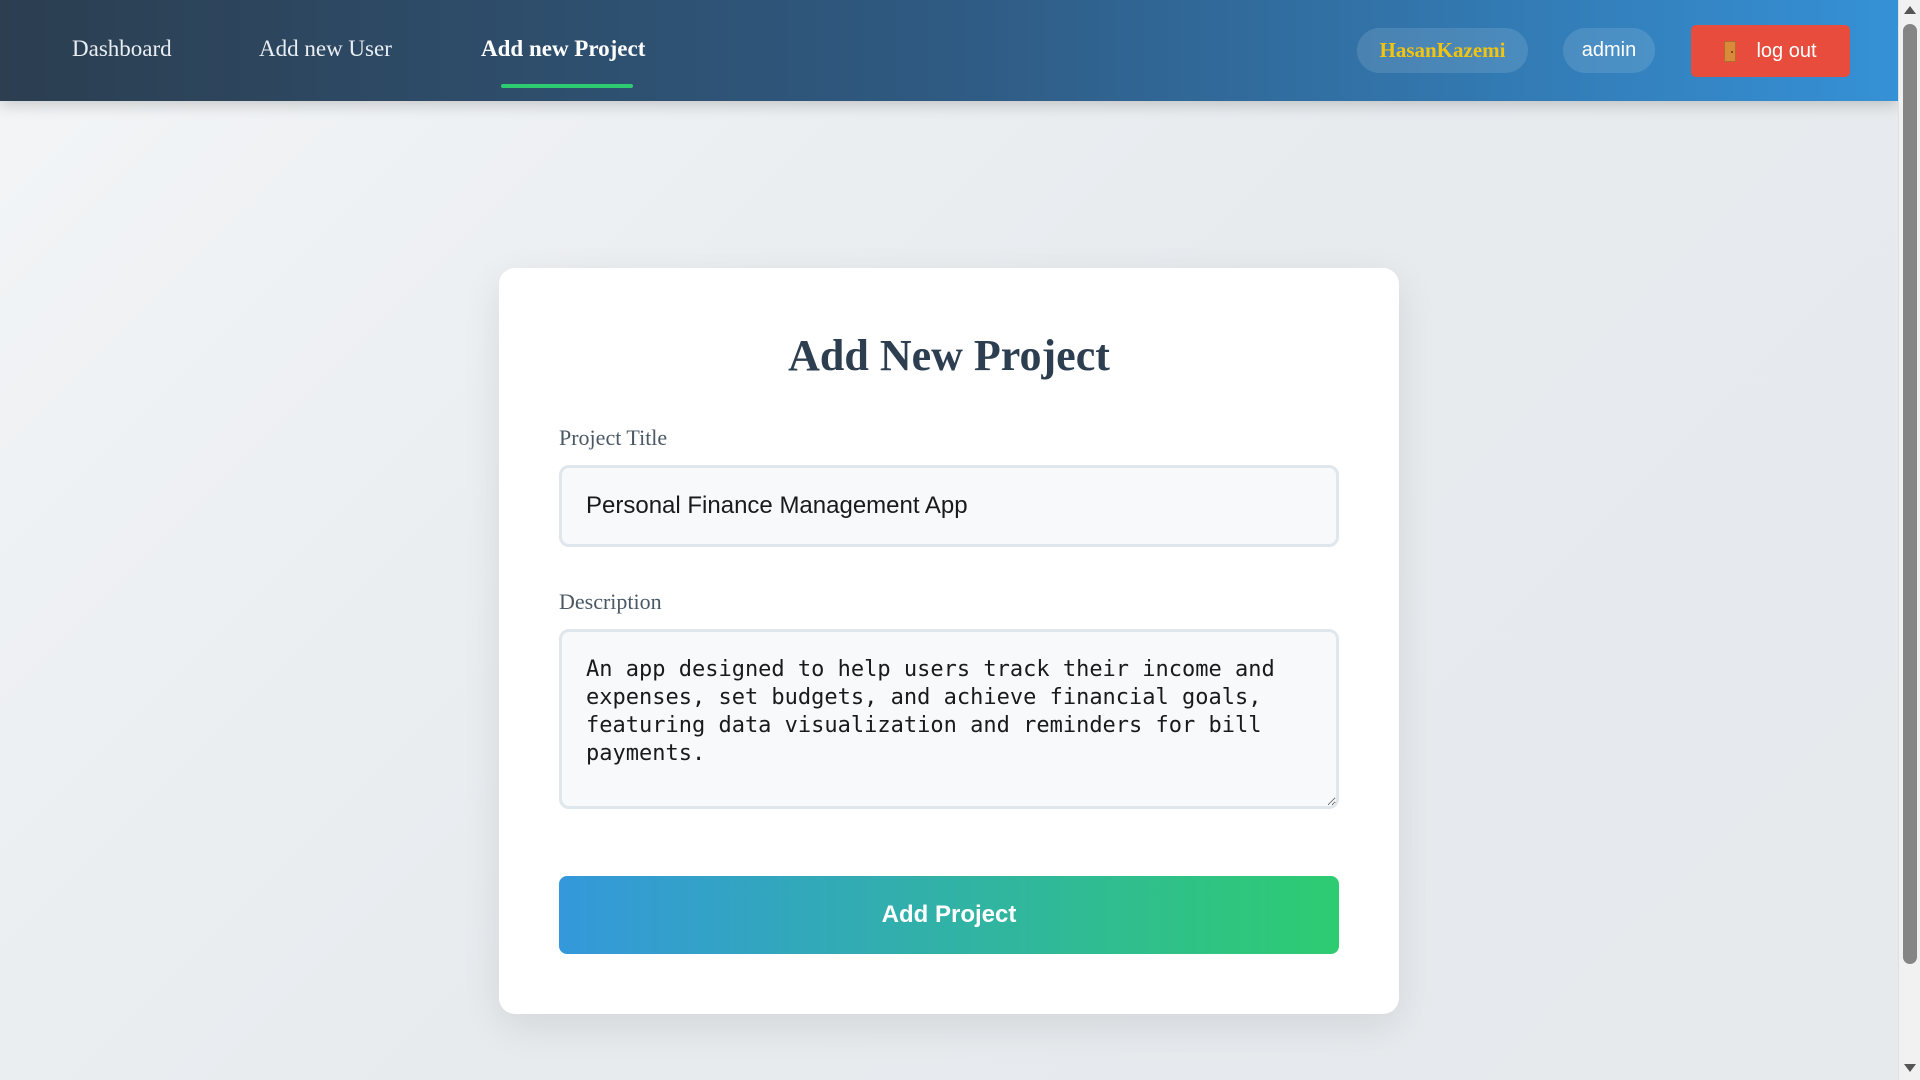 Image resolution: width=1920 pixels, height=1080 pixels. What do you see at coordinates (1442, 50) in the screenshot?
I see `username-badge: HasanKazemi` at bounding box center [1442, 50].